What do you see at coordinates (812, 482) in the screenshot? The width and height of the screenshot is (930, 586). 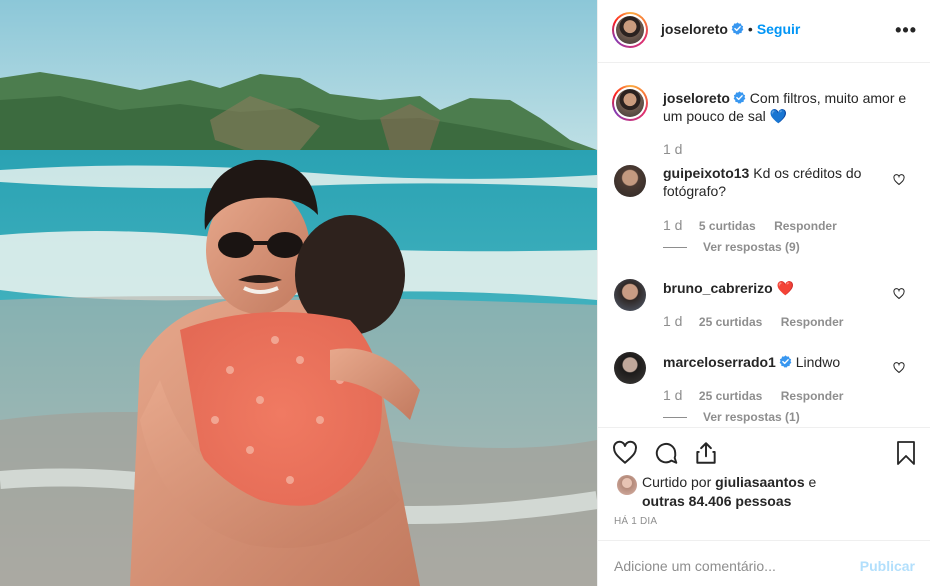 I see `liked-by-middle: e` at bounding box center [812, 482].